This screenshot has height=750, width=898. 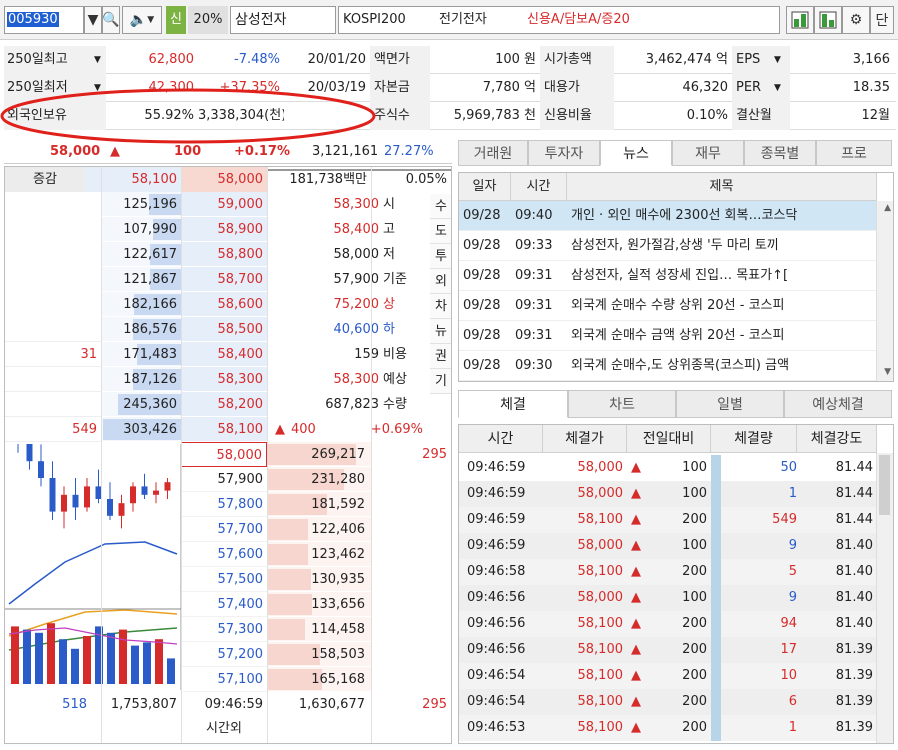 I want to click on ask-price: 58,100, so click(x=224, y=429).